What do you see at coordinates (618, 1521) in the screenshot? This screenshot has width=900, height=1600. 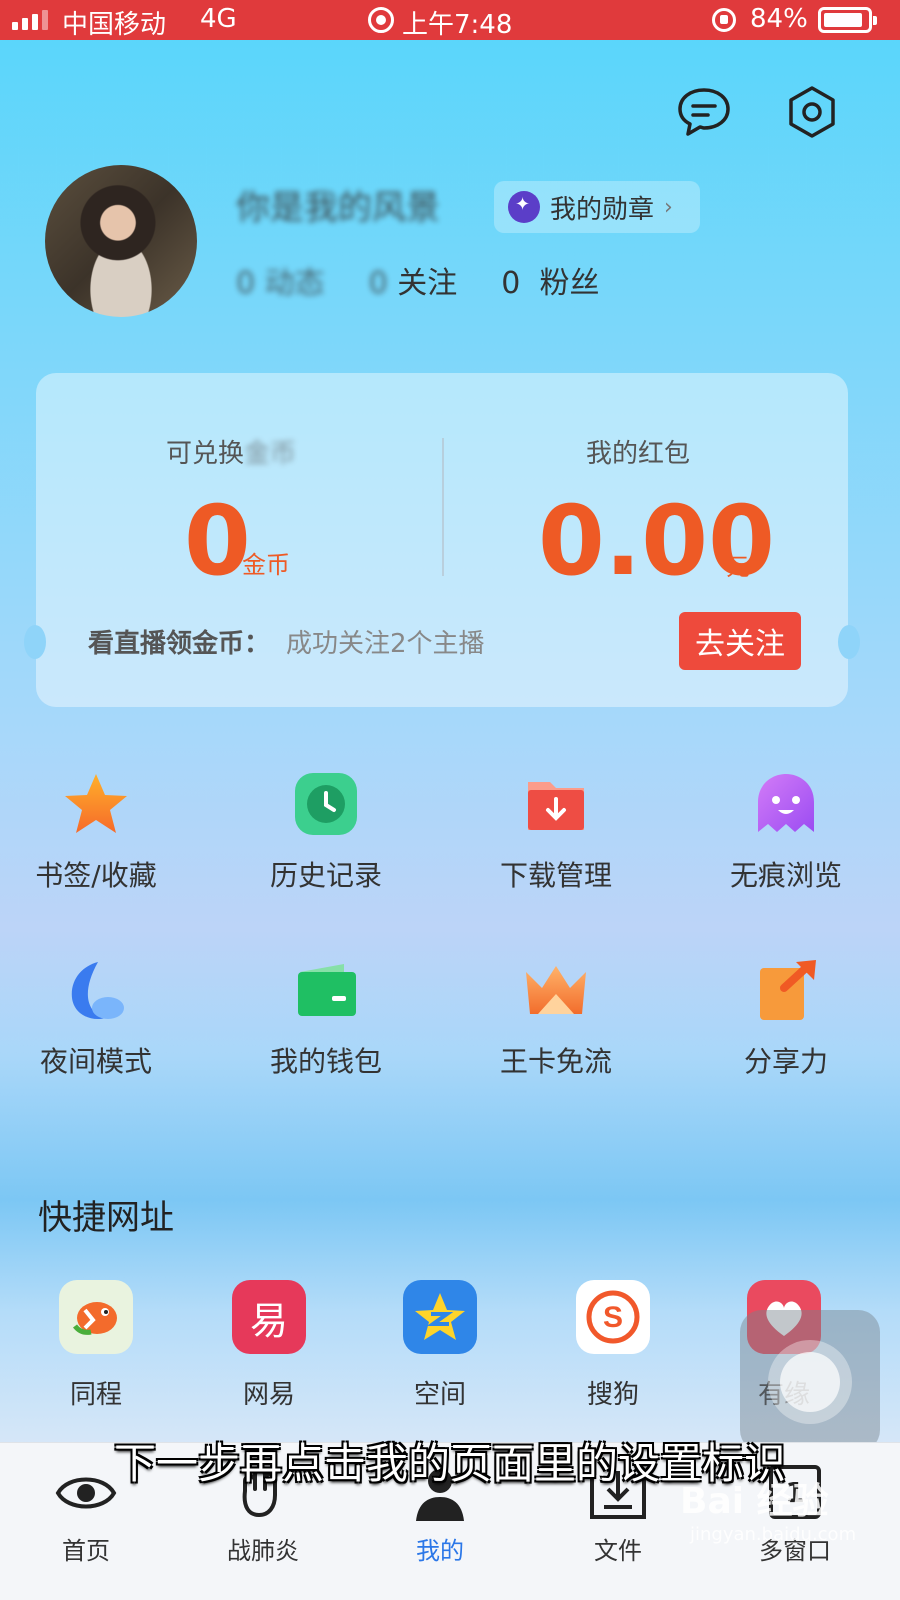 I see `tab-files: 文件` at bounding box center [618, 1521].